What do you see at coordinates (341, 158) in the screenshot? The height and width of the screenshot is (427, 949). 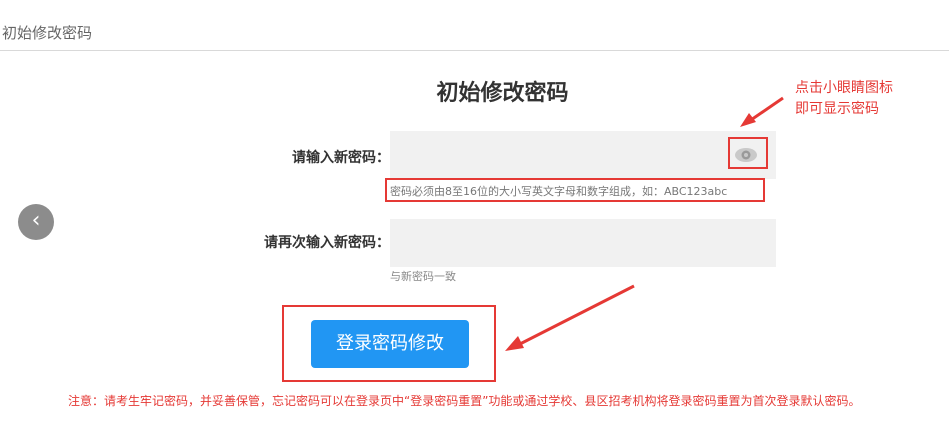 I see `new-password-label: 请输入新密码：` at bounding box center [341, 158].